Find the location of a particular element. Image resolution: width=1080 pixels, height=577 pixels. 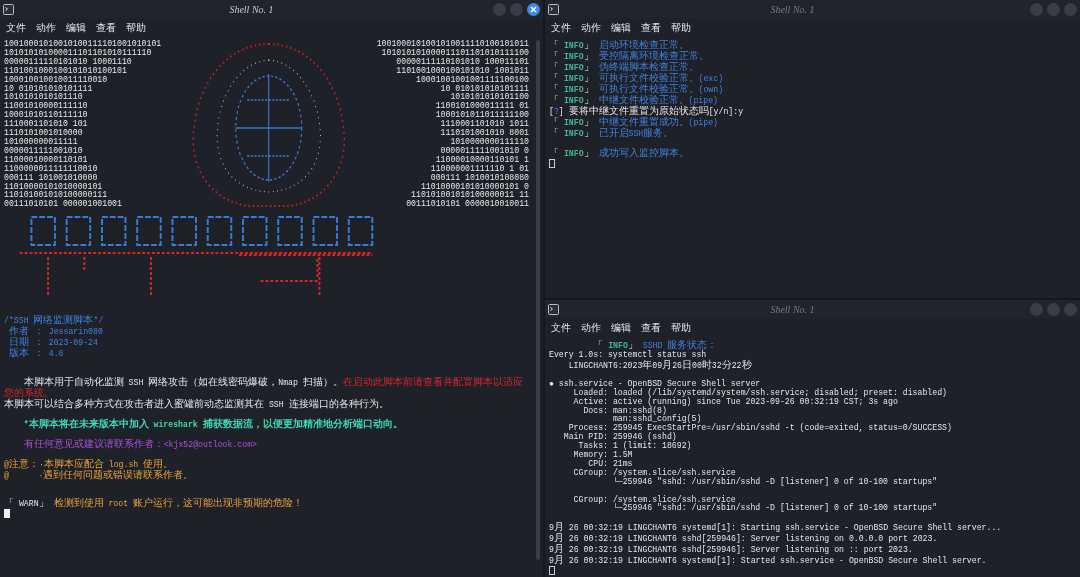

binary-line: 1101001000100101010 1001011 is located at coordinates (462, 71).